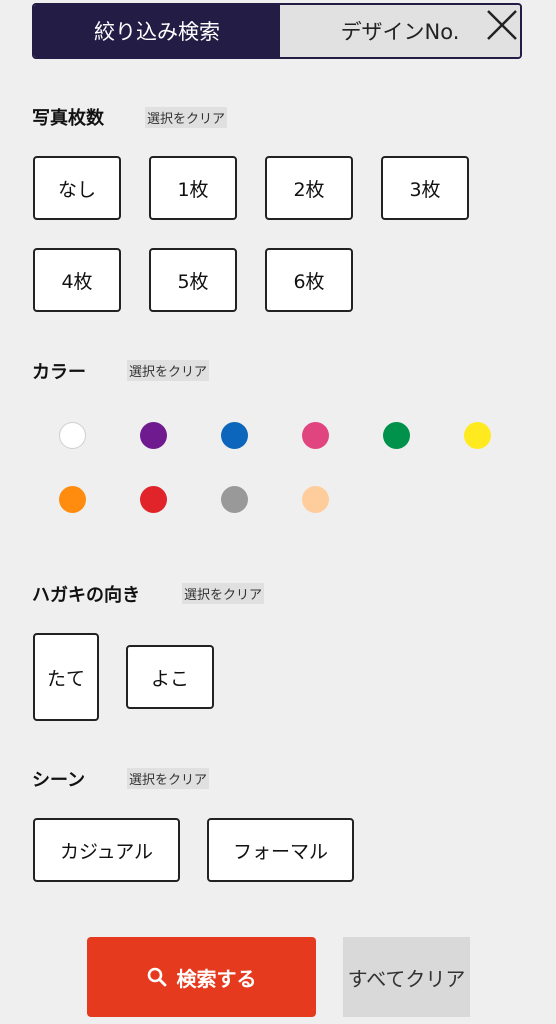 The width and height of the screenshot is (556, 1024). What do you see at coordinates (66, 677) in the screenshot?
I see `orientation-option-portrait: たて` at bounding box center [66, 677].